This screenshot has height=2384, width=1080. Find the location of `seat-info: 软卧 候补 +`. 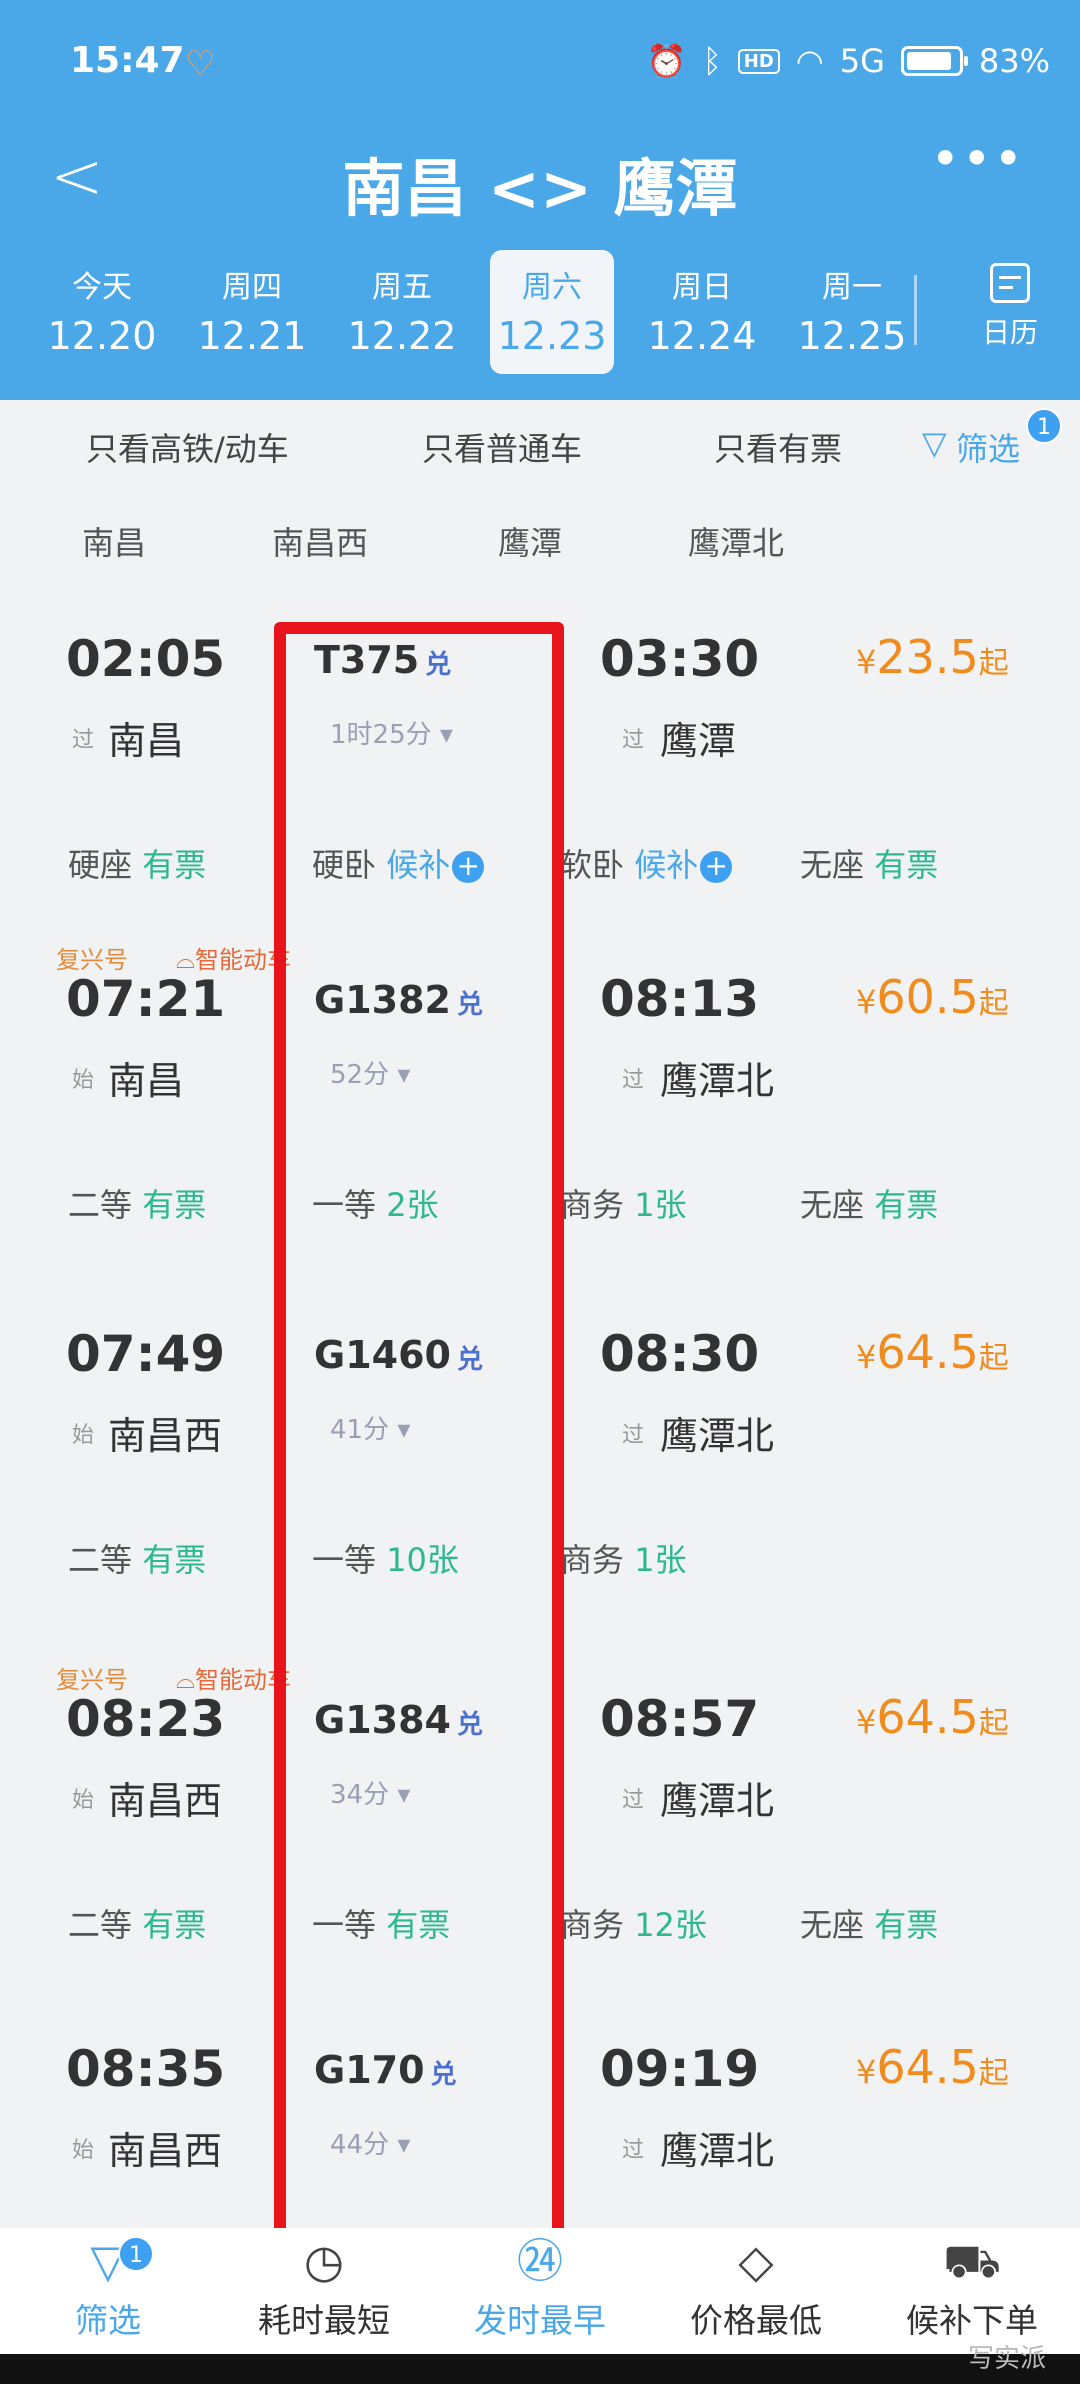

seat-info: 软卧 候补 + is located at coordinates (646, 863).